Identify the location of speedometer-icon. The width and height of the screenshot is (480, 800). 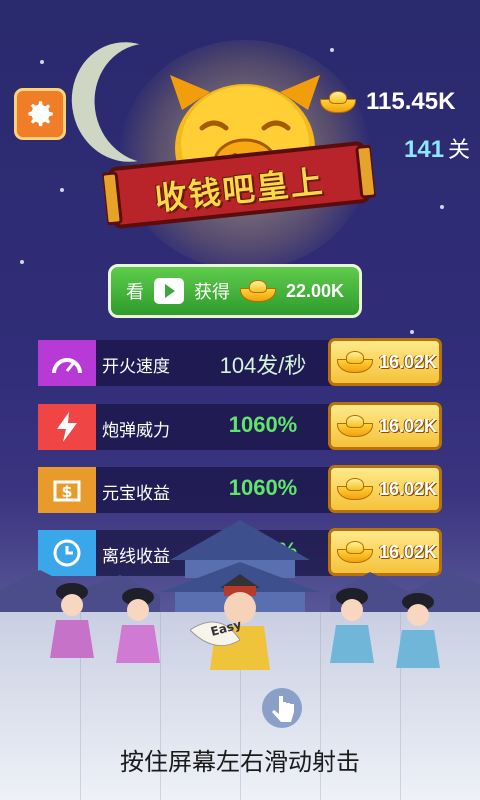
(67, 363).